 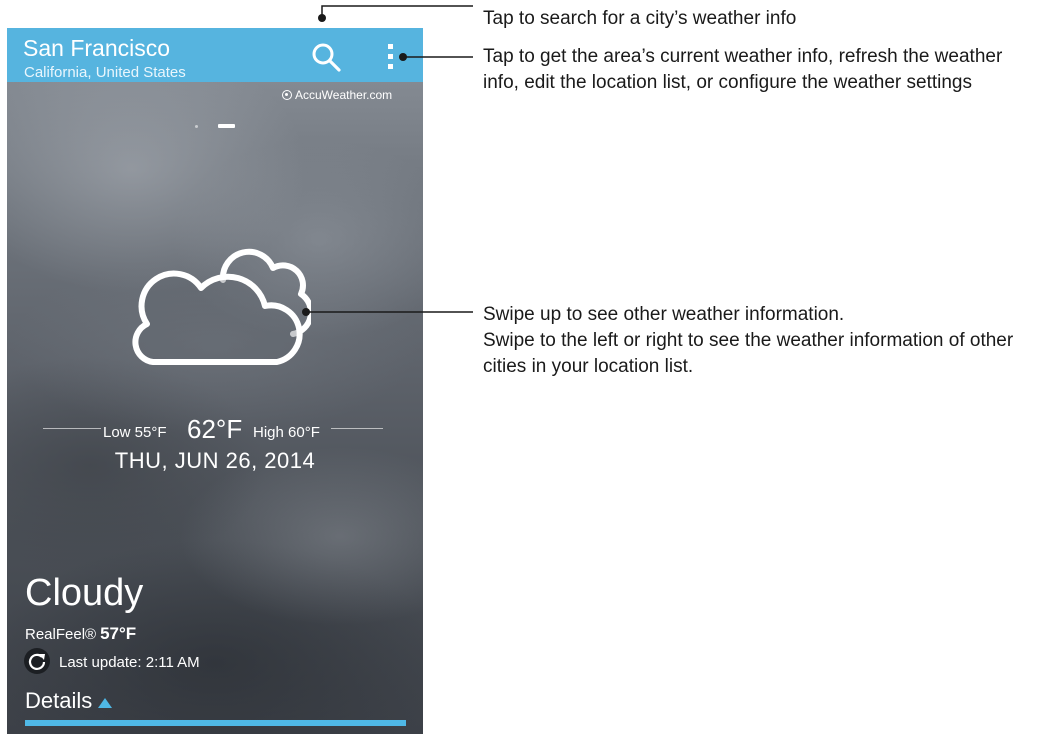 What do you see at coordinates (105, 703) in the screenshot?
I see `caret-up-icon` at bounding box center [105, 703].